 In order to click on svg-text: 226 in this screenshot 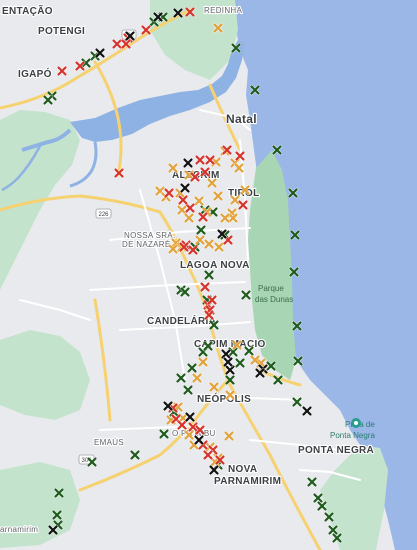, I will do `click(103, 215)`.